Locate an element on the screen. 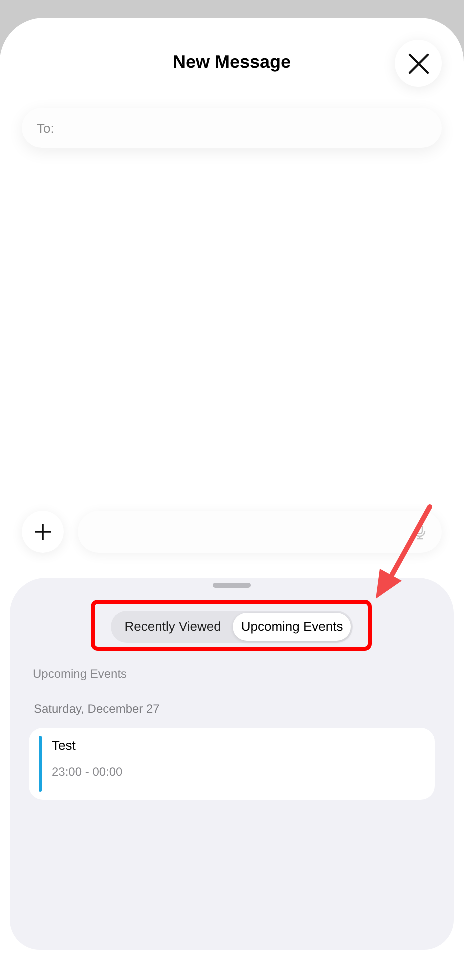  segment-tab: Upcoming Events is located at coordinates (292, 627).